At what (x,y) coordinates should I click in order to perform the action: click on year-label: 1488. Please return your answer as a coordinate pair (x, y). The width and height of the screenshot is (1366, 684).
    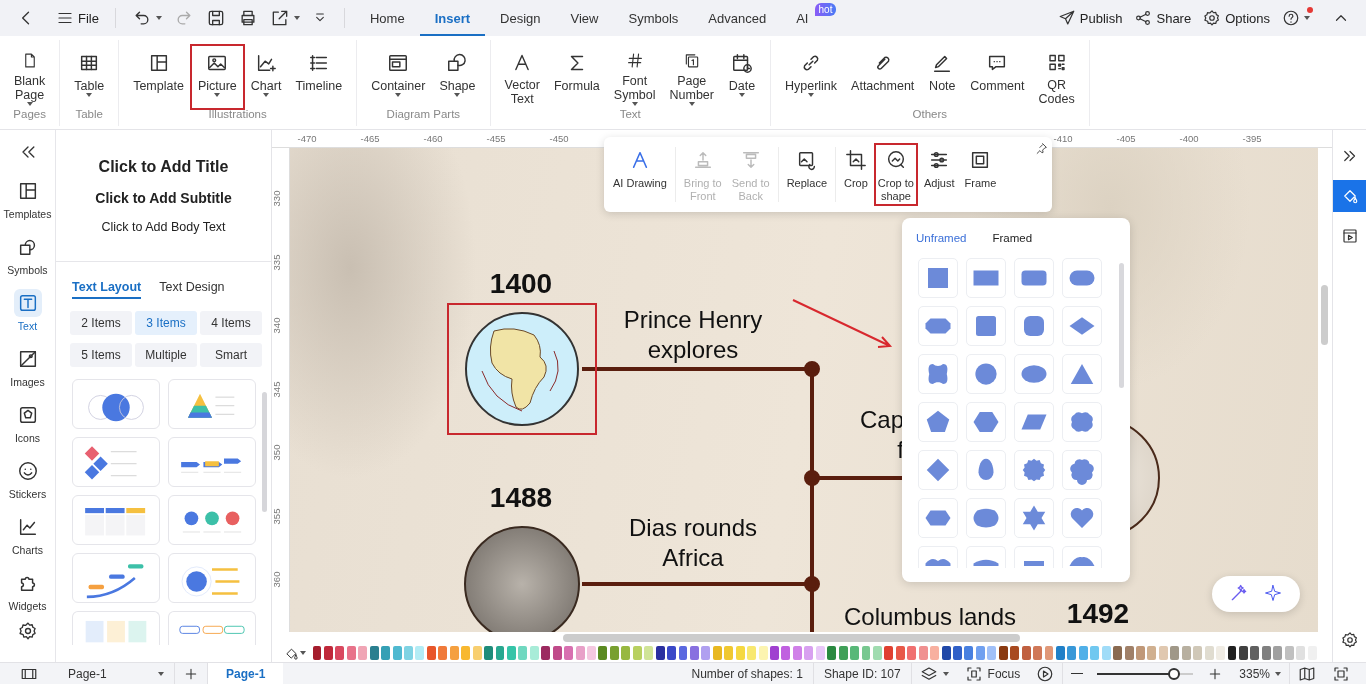
    Looking at the image, I should click on (521, 498).